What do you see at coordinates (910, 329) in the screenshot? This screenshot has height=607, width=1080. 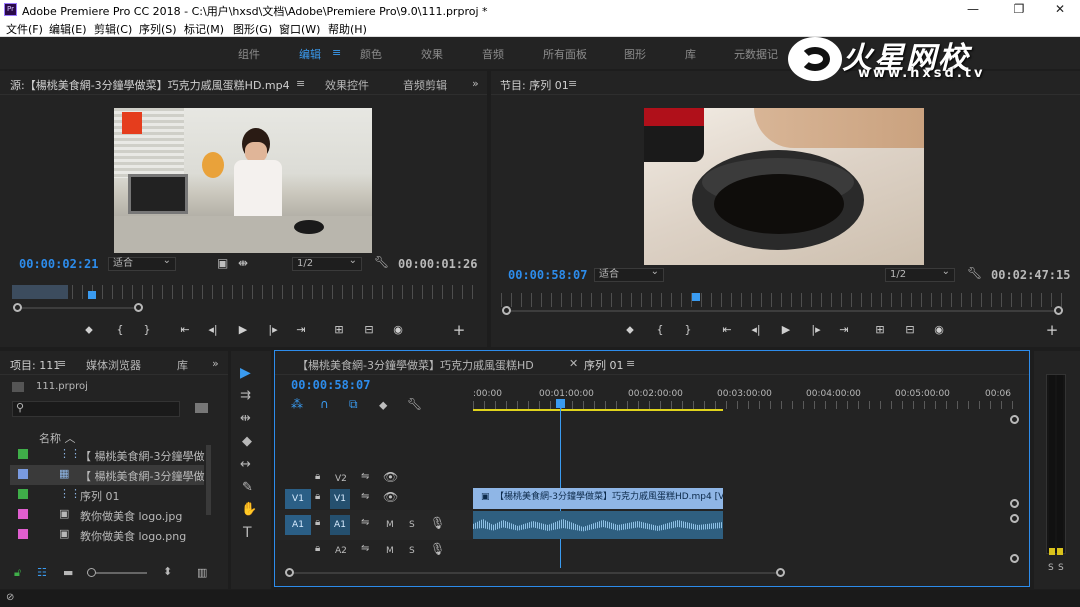 I see `extract-button: ⊟` at bounding box center [910, 329].